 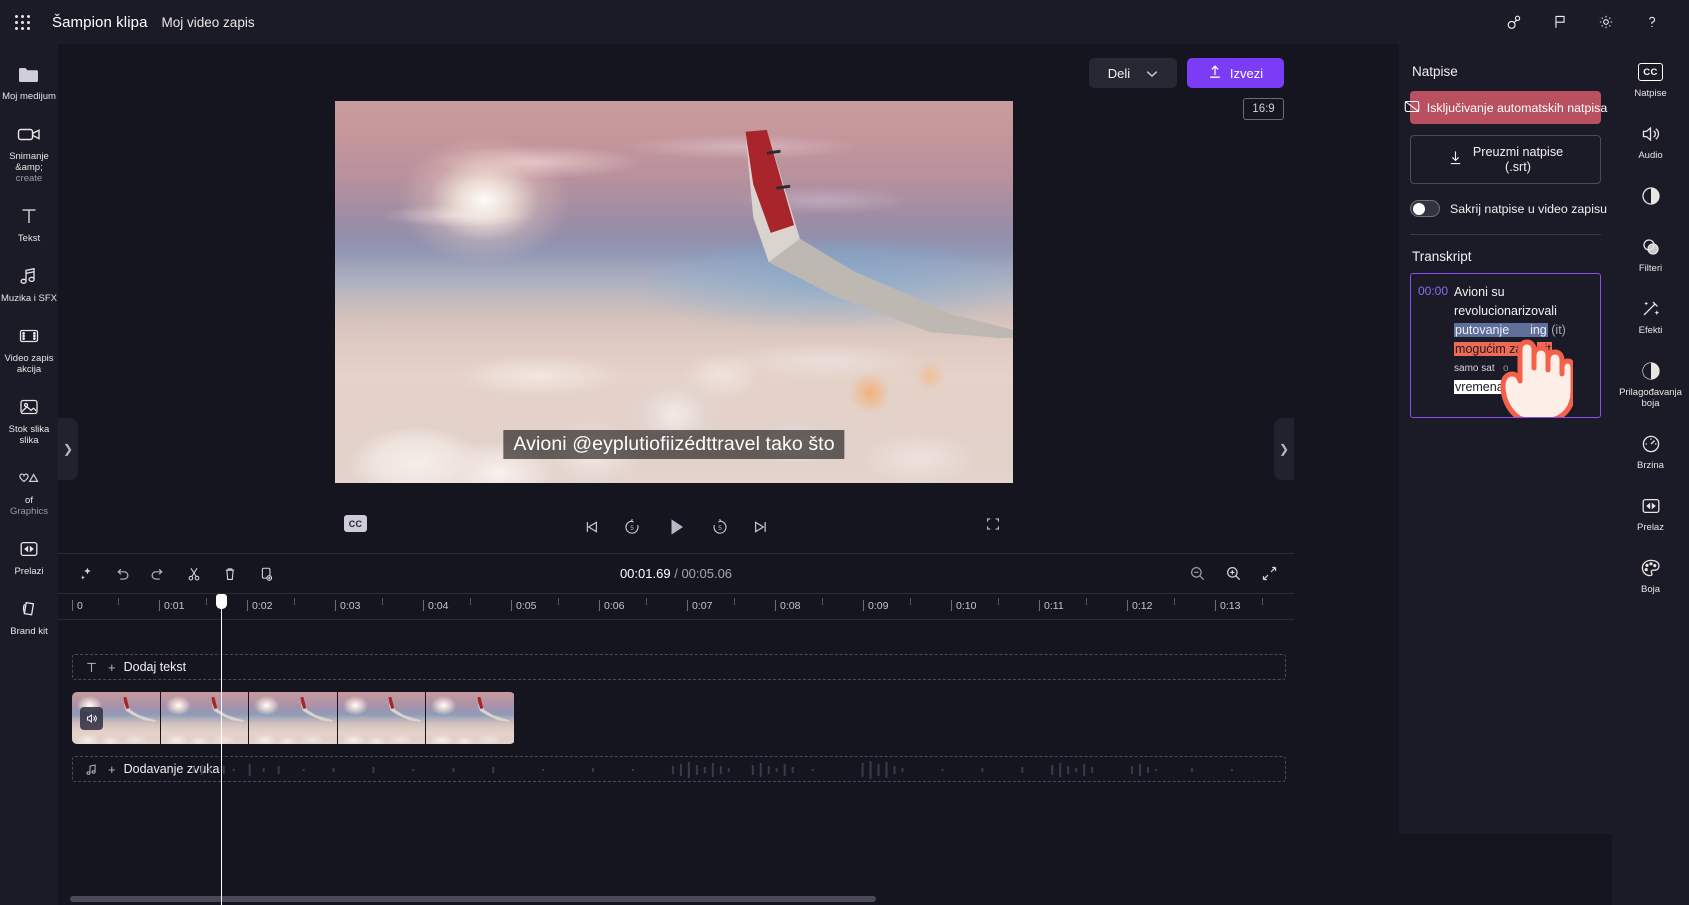 I want to click on sidebar-item-moj-medijum: Moj medijum, so click(x=29, y=81).